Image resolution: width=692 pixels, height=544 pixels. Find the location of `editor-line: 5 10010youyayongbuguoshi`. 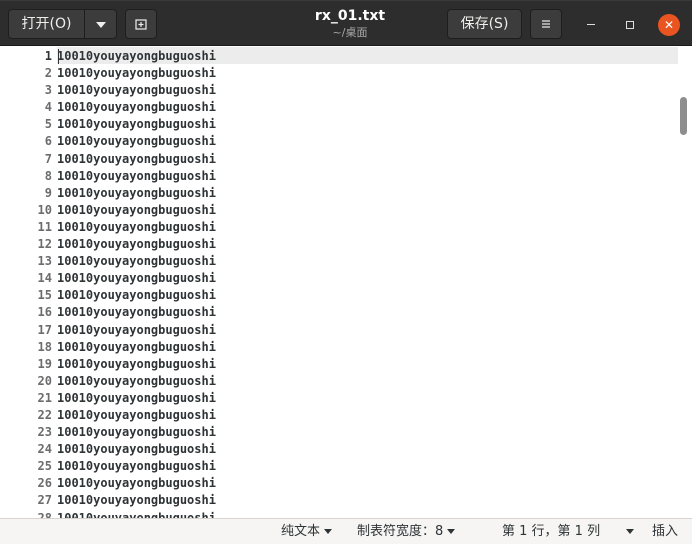

editor-line: 5 10010youyayongbuguoshi is located at coordinates (108, 124).